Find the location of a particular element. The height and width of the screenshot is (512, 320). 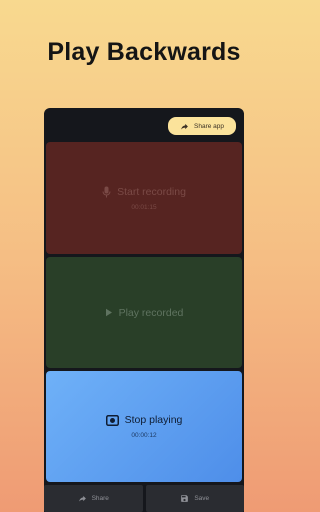

stop-panel: Stop playing 00:00:12 is located at coordinates (144, 426).